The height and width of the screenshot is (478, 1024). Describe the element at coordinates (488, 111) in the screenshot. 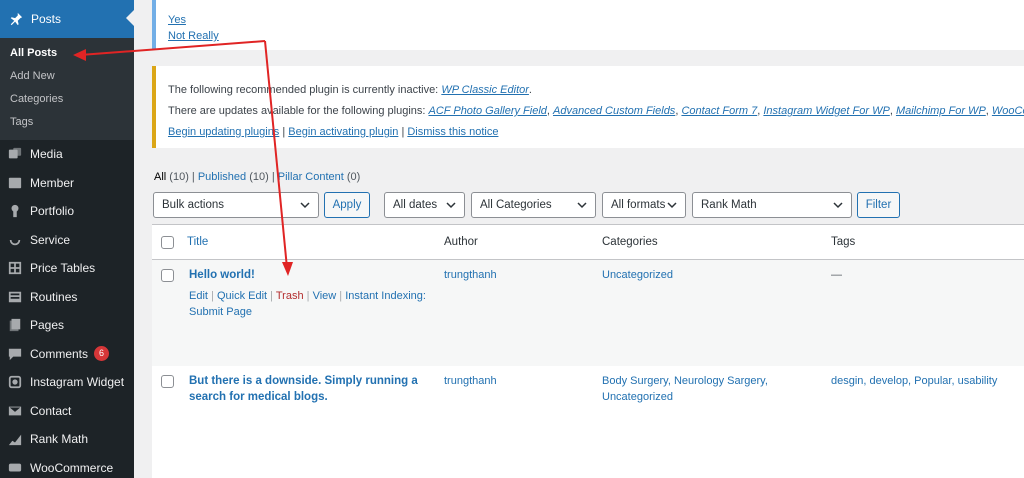

I see `plugin-link: ACF Photo Gallery Field` at that location.